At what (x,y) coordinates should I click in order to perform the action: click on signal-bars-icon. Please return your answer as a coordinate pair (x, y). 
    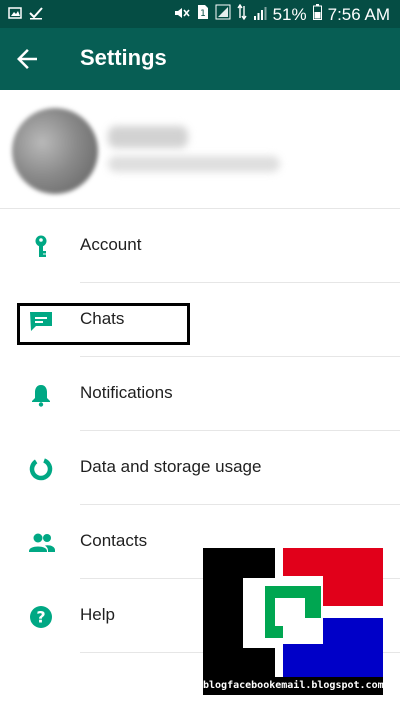
    Looking at the image, I should click on (260, 15).